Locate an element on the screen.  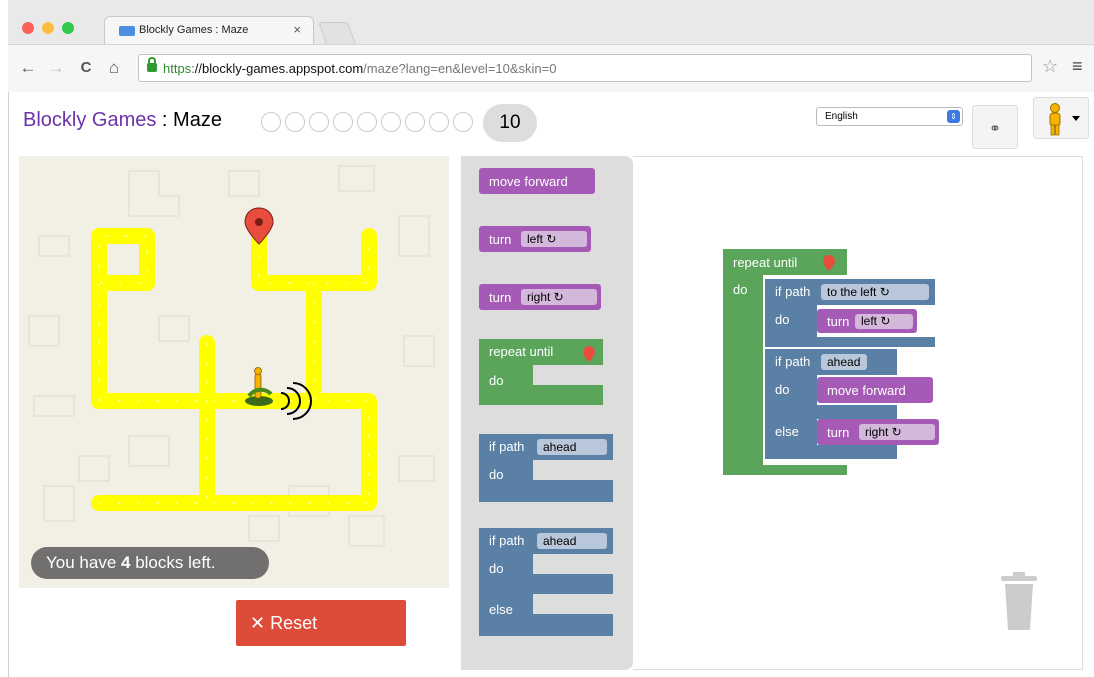
tab-title: Blockly Games : Maze is located at coordinates (194, 30).